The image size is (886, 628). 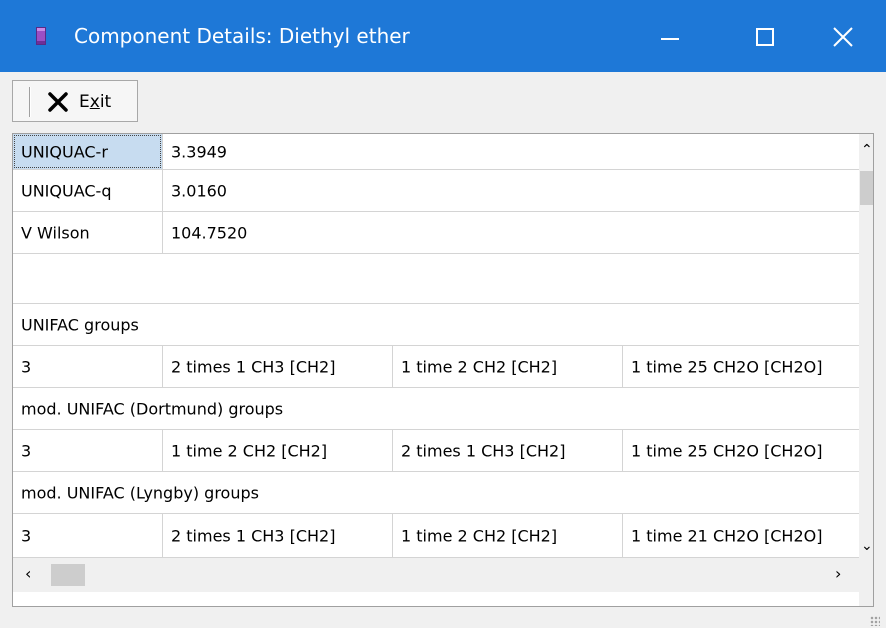 I want to click on vertical-scroll-thumb, so click(x=866, y=188).